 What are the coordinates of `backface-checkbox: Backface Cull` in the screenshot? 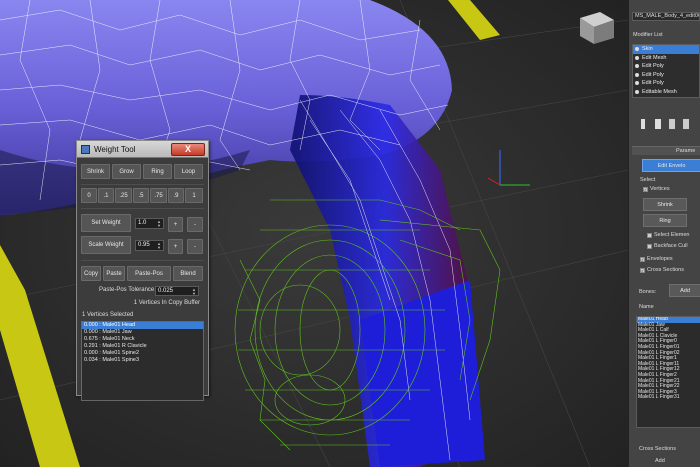 It's located at (667, 246).